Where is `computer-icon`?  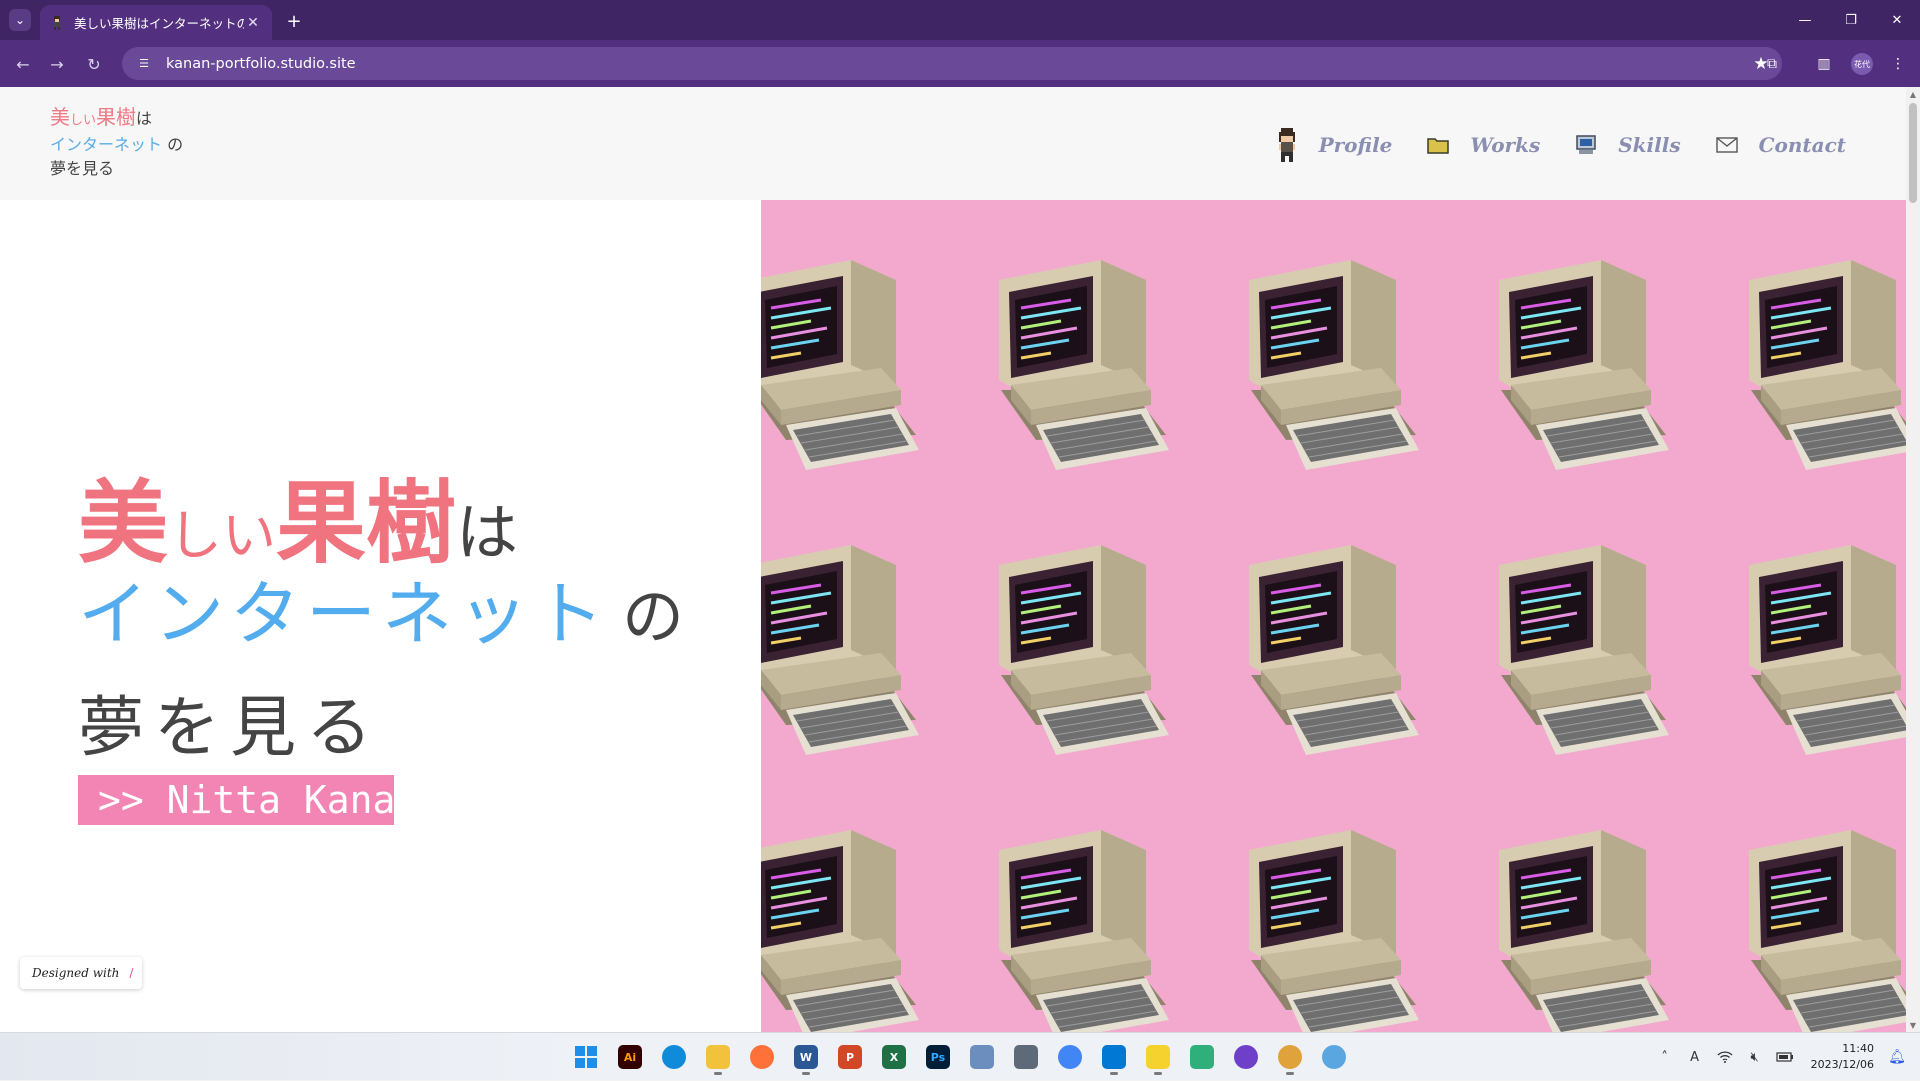 computer-icon is located at coordinates (1586, 145).